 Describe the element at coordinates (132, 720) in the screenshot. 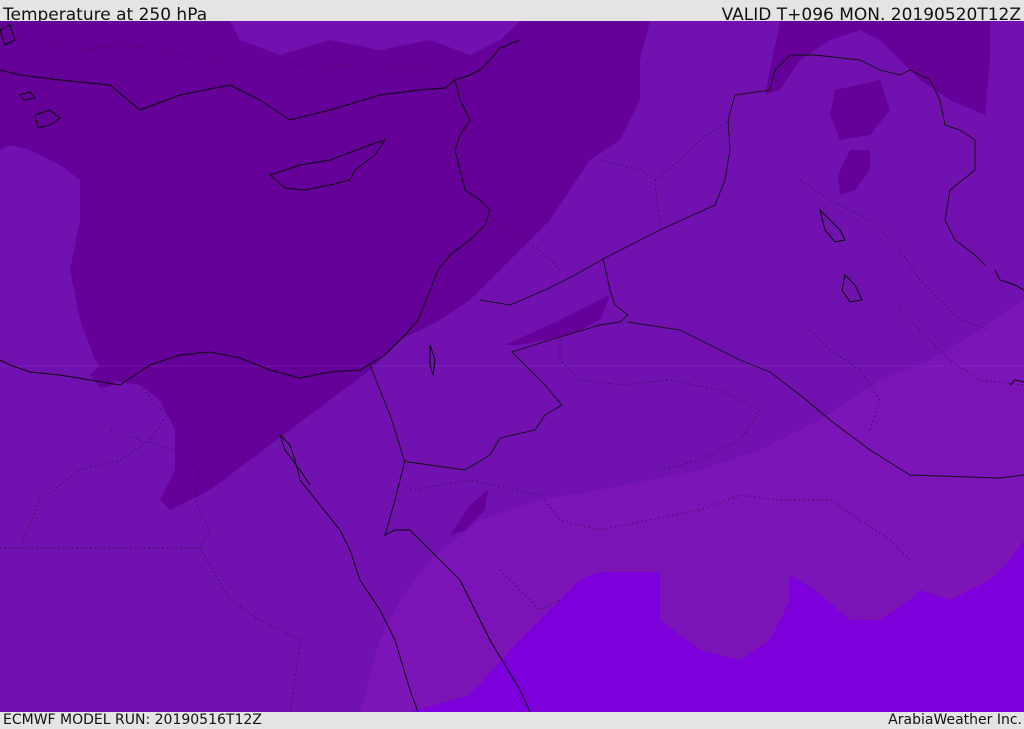

I see `model-run: ECMWF MODEL RUN: 20190516T12Z` at that location.